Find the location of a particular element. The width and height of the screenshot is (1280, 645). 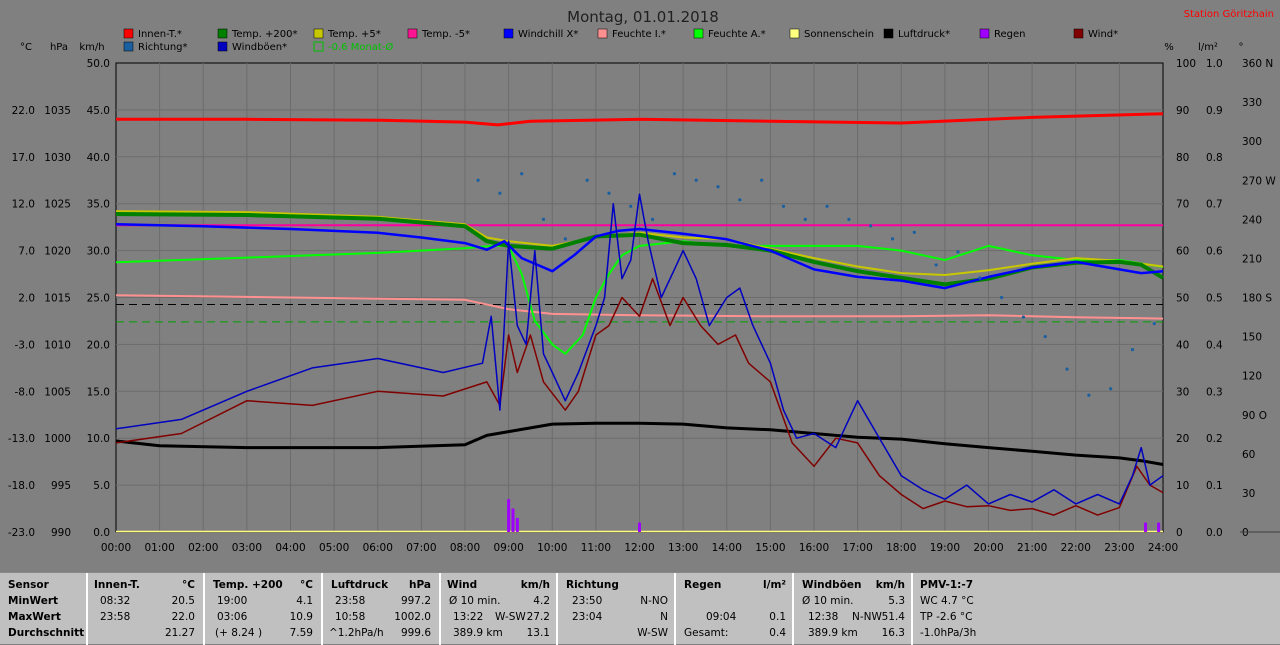

wind-distance: 389.9 km is located at coordinates (478, 633).